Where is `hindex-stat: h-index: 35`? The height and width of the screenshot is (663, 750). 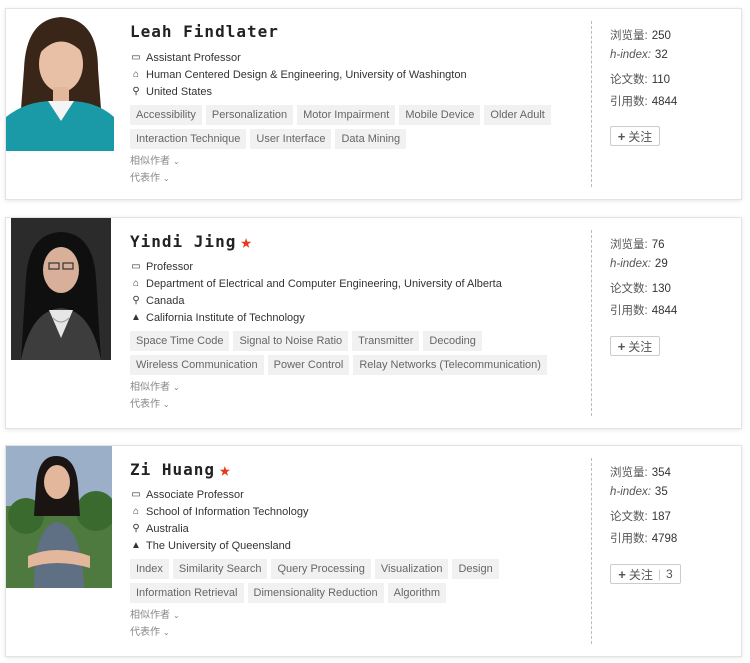
hindex-stat: h-index: 35 is located at coordinates (639, 492).